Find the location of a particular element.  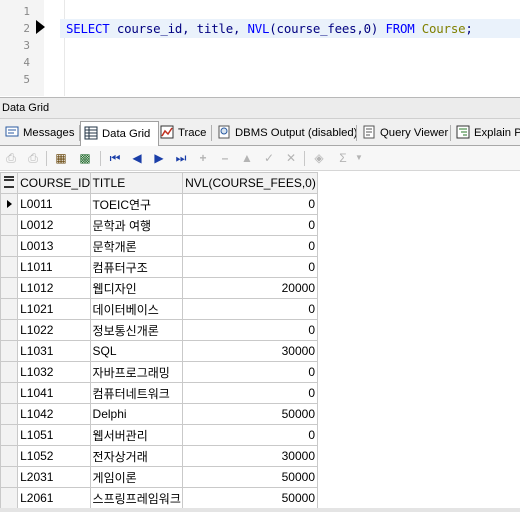

cell-title: 데이터베이스 is located at coordinates (136, 309).